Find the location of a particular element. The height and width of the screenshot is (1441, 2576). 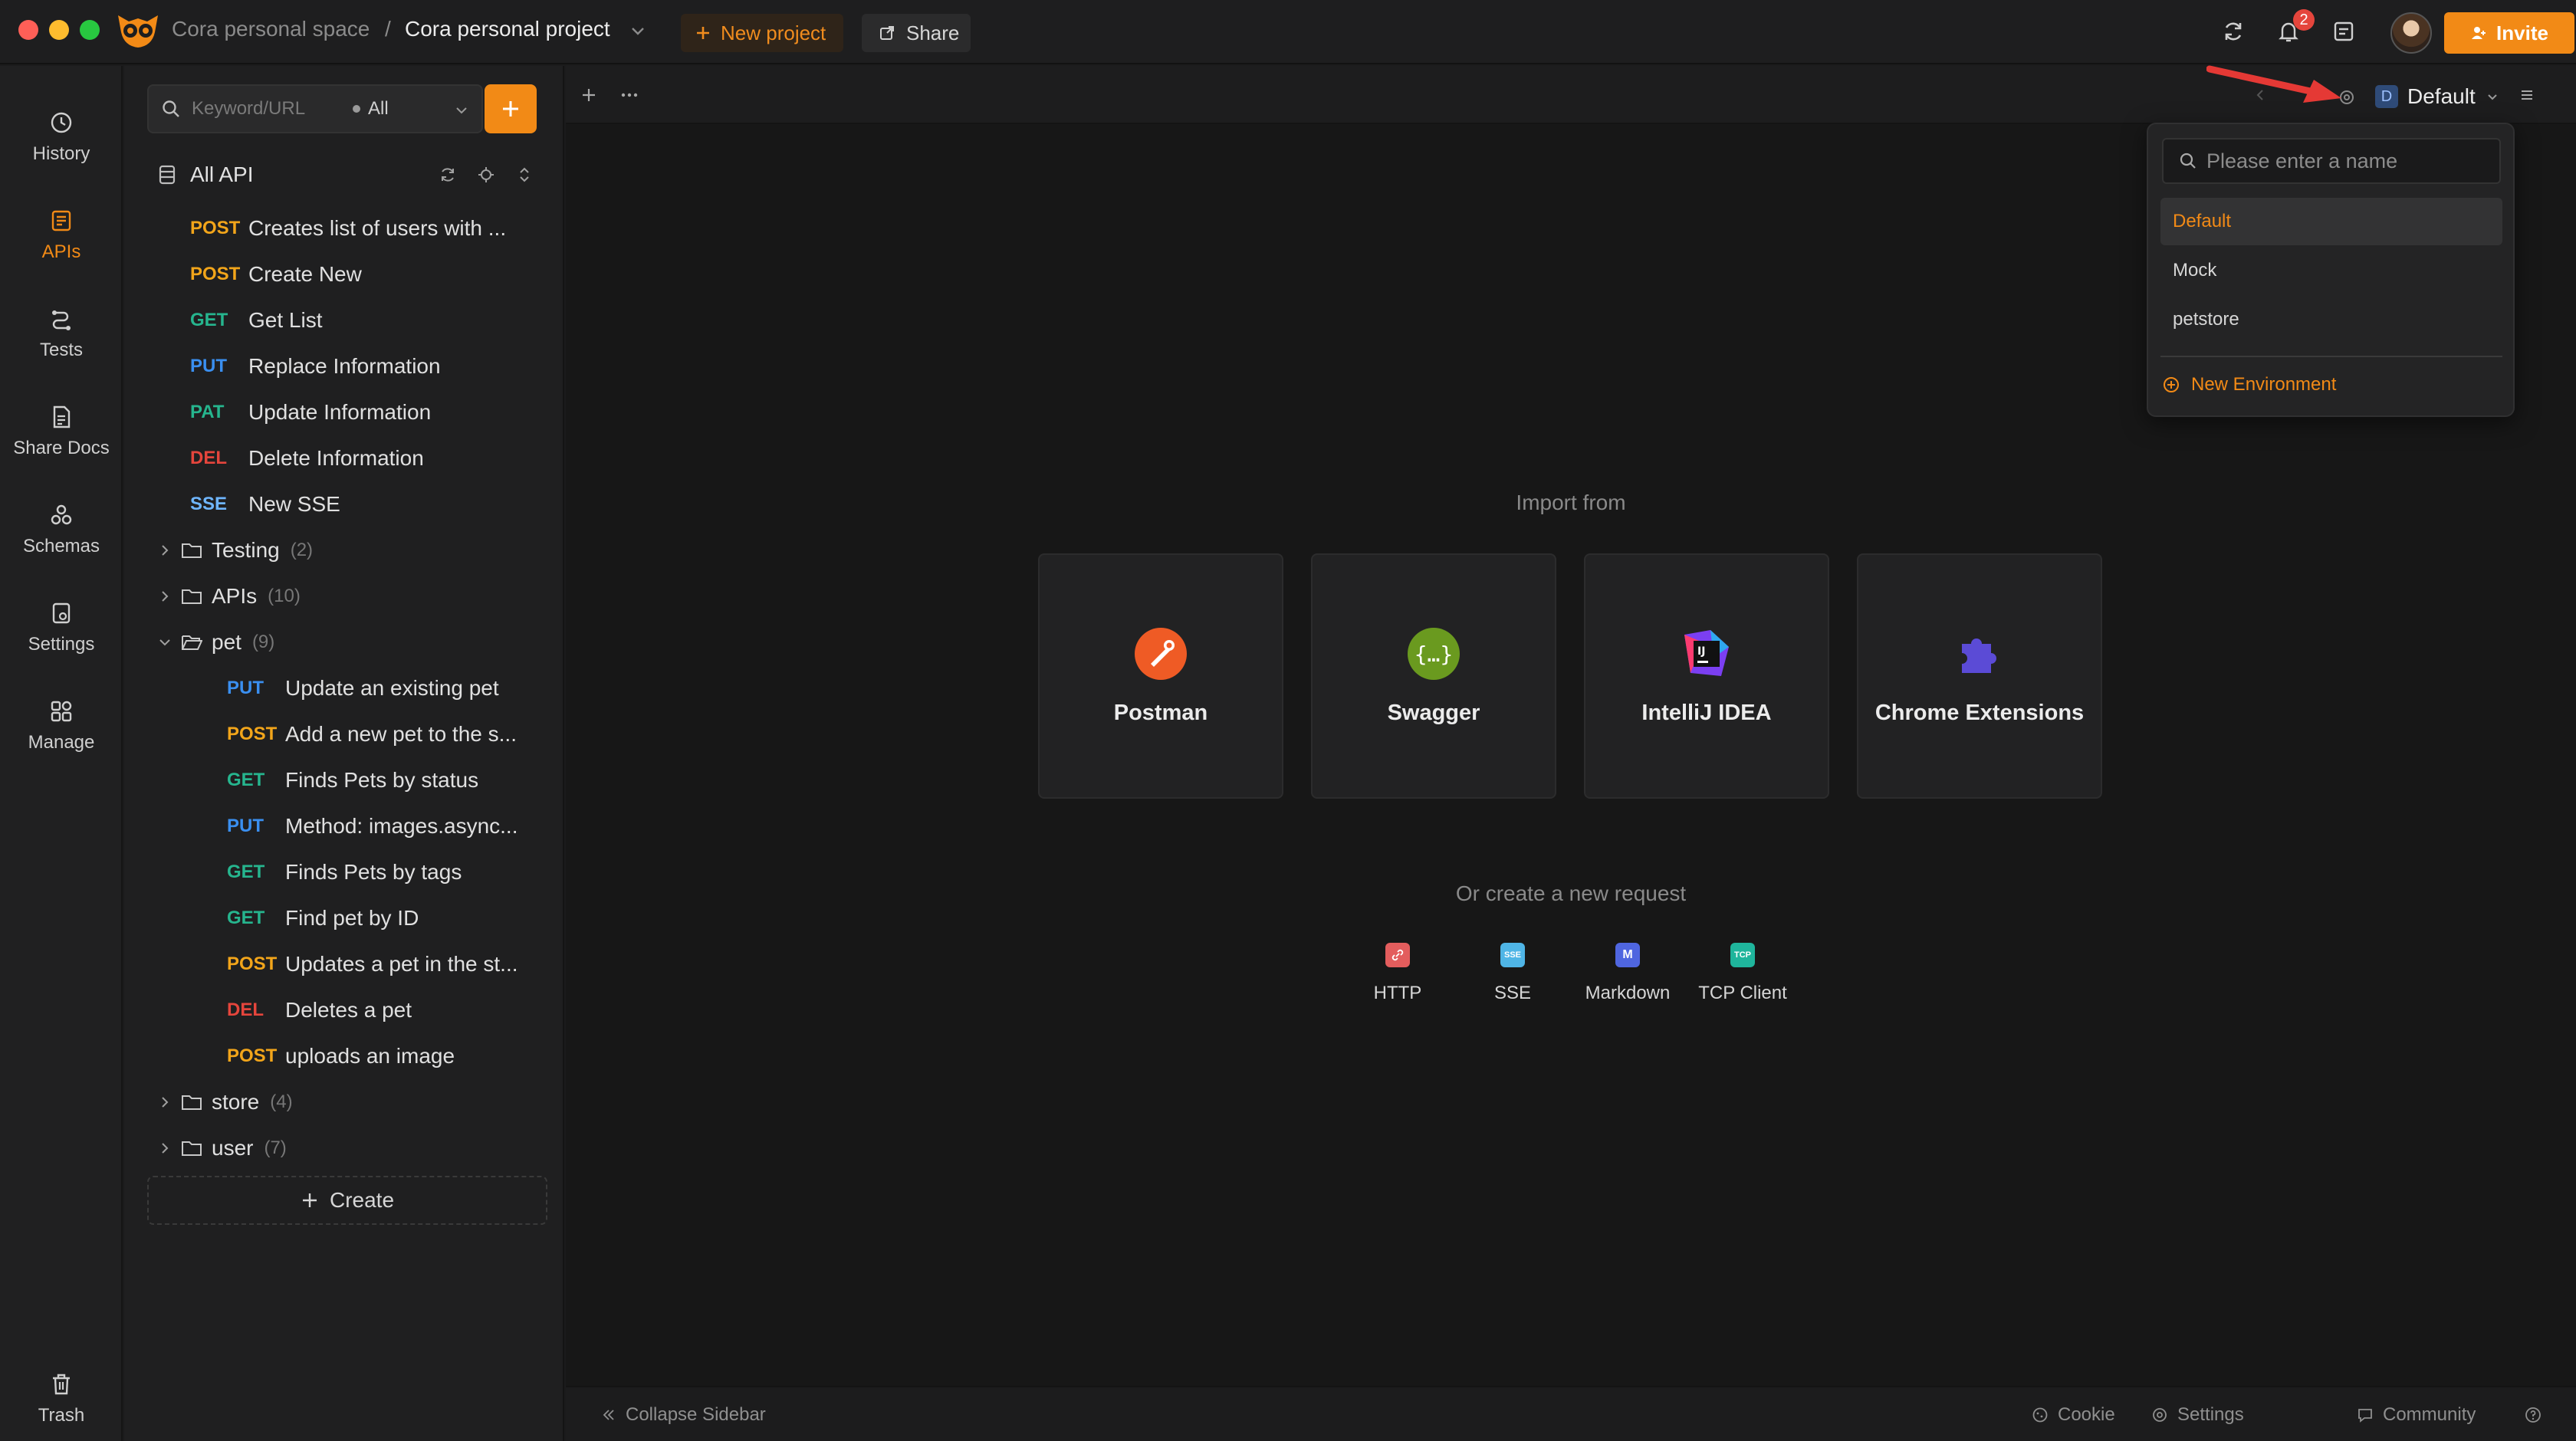

create-label: Create is located at coordinates (362, 1200).